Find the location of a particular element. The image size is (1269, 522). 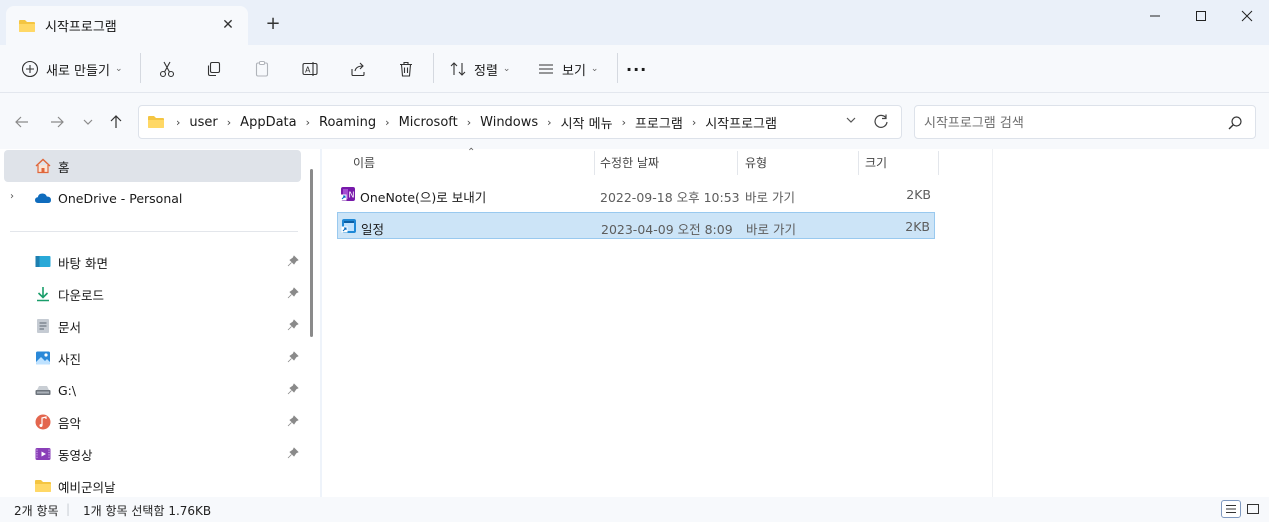

sidebar-item-label: 동영상 is located at coordinates (75, 455).